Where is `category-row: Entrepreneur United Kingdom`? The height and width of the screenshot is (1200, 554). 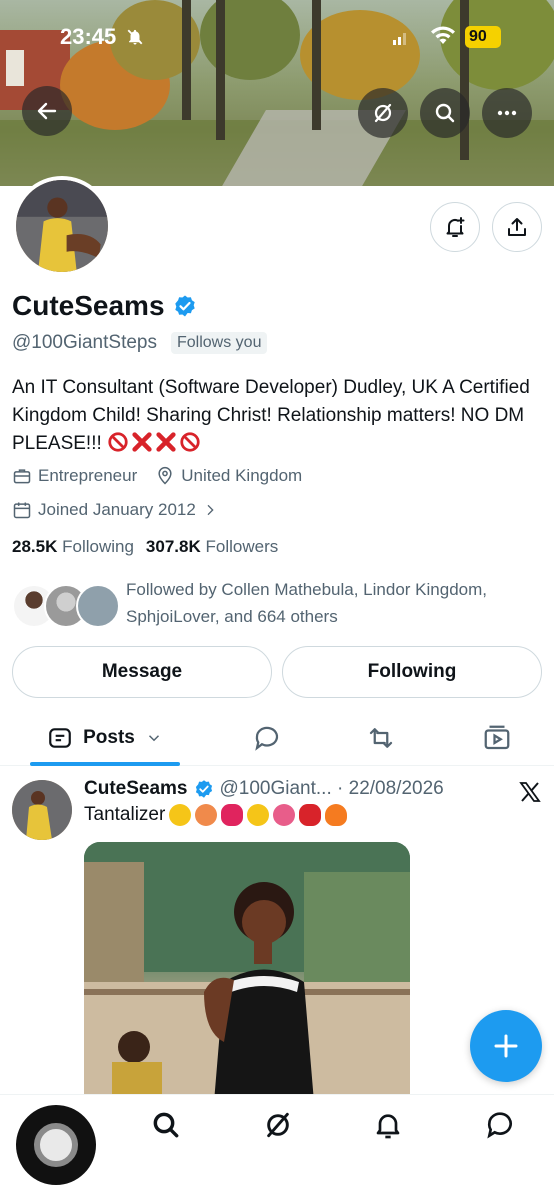 category-row: Entrepreneur United Kingdom is located at coordinates (157, 476).